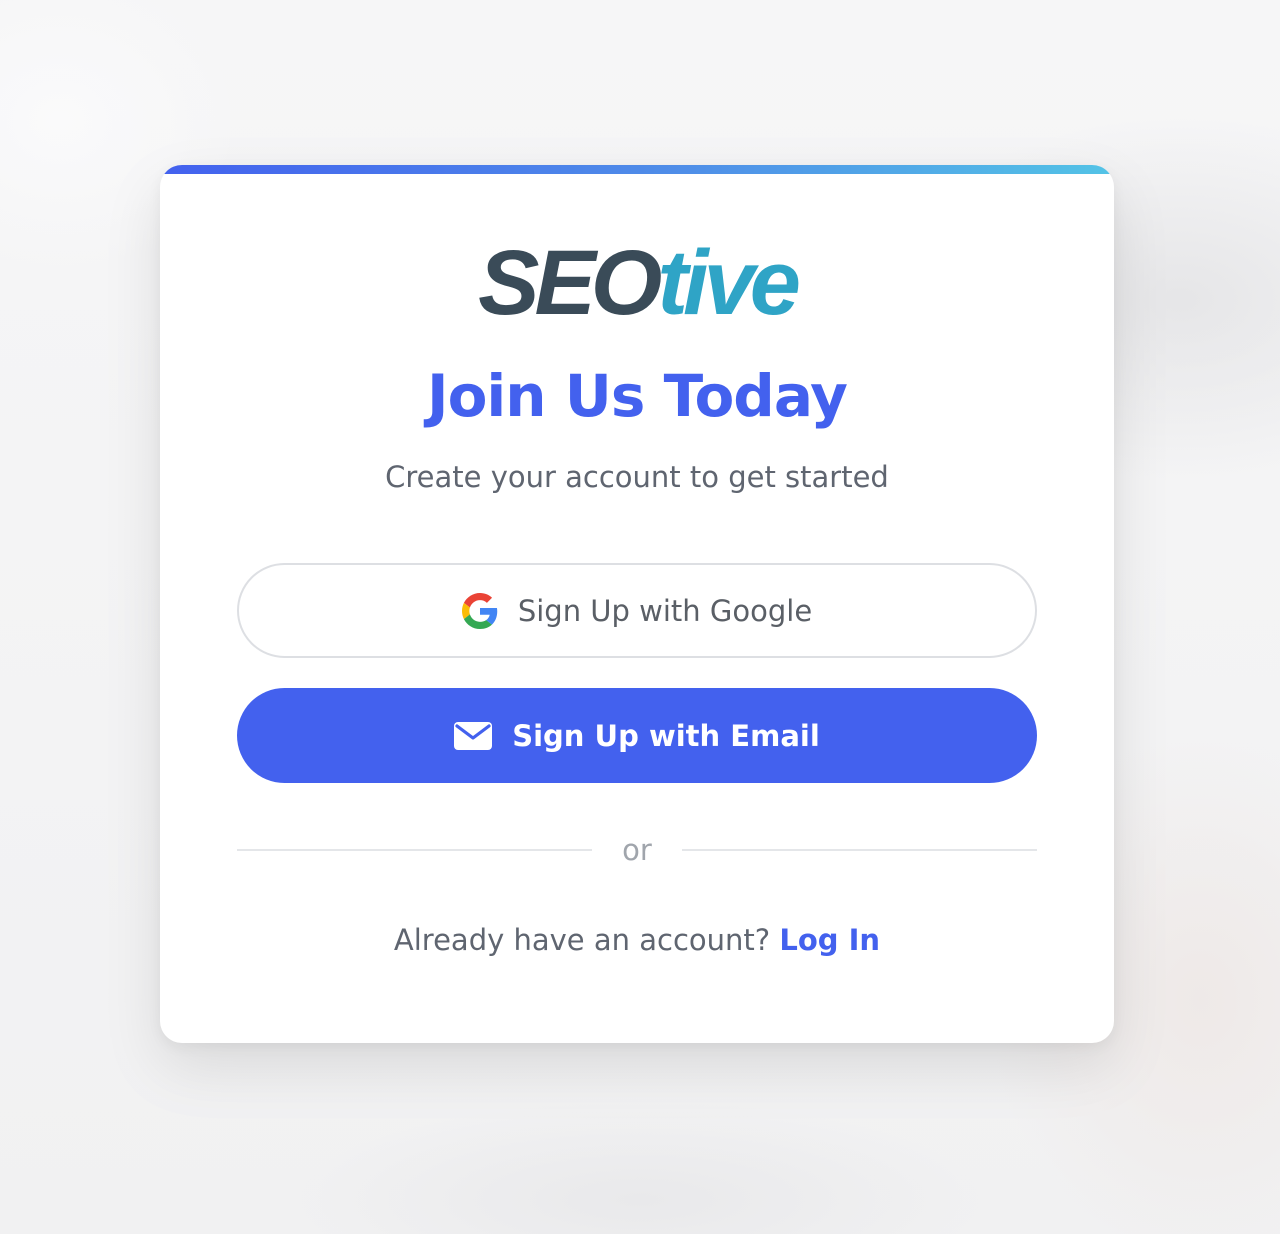 Image resolution: width=1280 pixels, height=1234 pixels. What do you see at coordinates (859, 850) in the screenshot?
I see `divider-line-right` at bounding box center [859, 850].